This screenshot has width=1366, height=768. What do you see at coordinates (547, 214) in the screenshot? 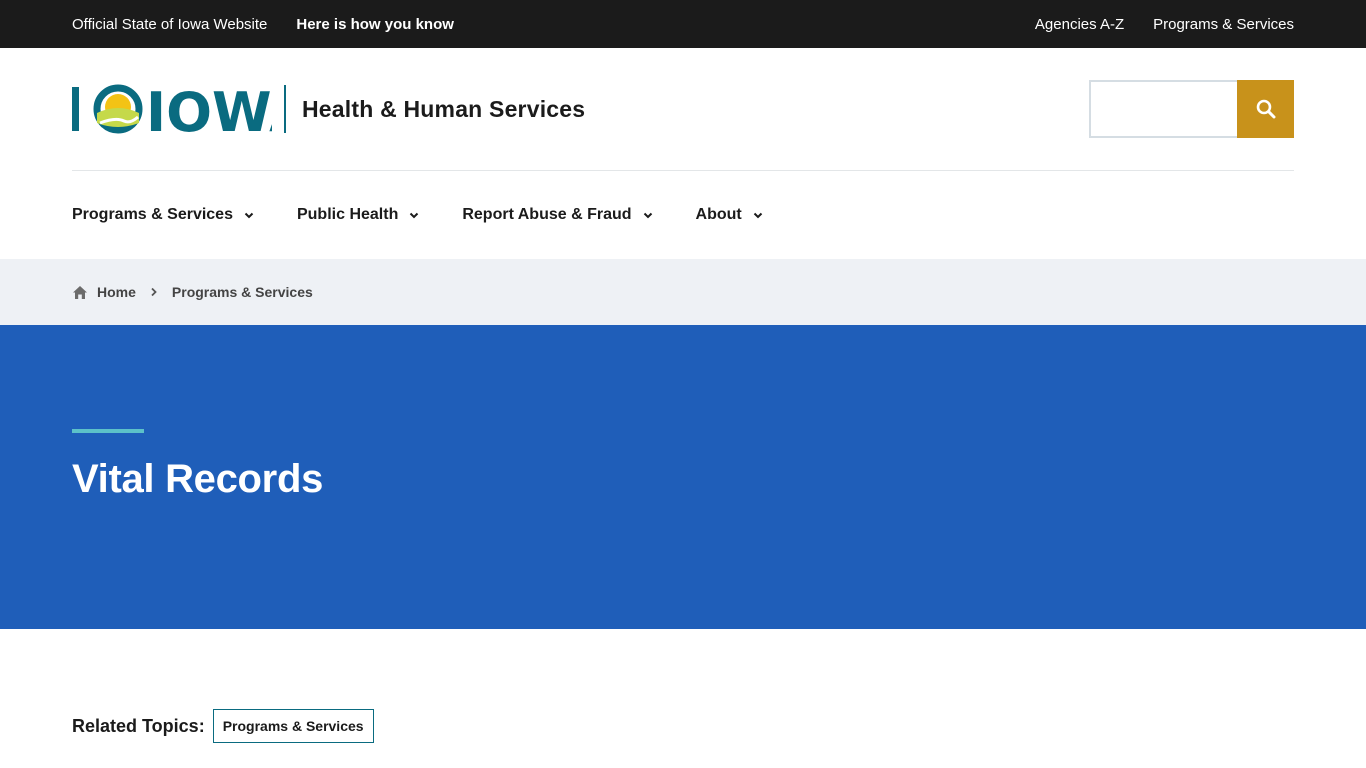
I see `nav-label: Report Abuse & Fraud` at bounding box center [547, 214].